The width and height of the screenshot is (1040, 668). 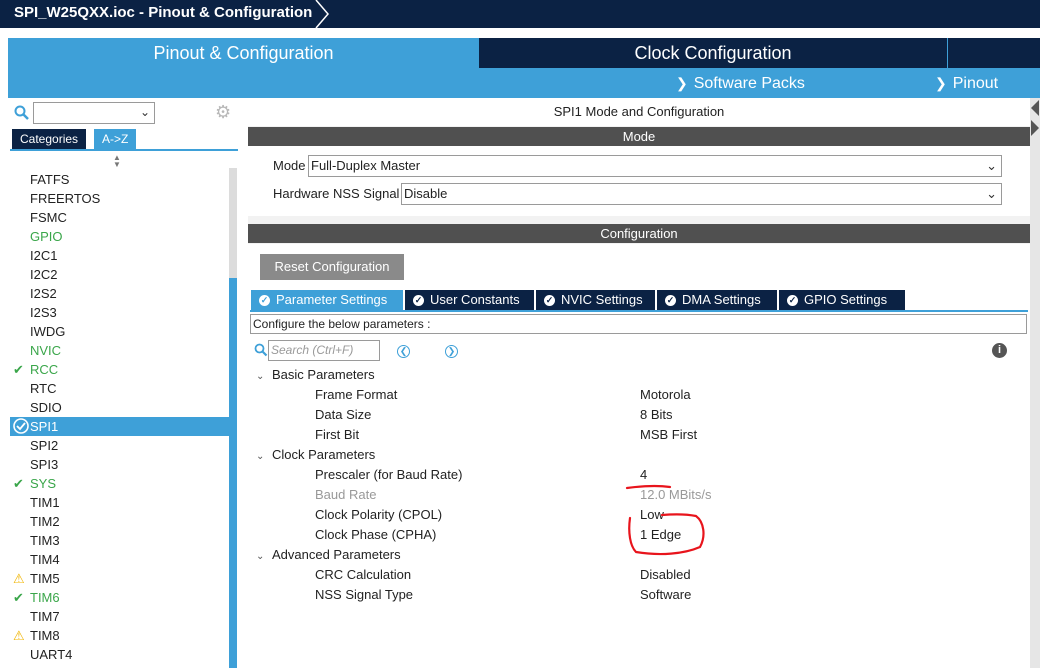 I want to click on group-advanced-parameters: ⌄ Advanced Parameters, so click(x=328, y=555).